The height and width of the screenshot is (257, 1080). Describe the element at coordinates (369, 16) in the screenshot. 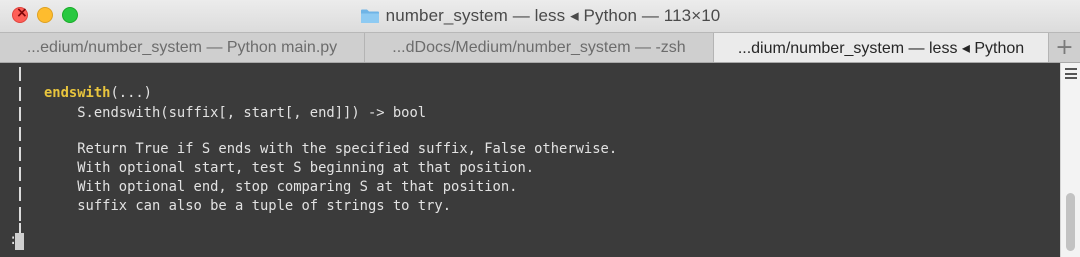

I see `folder-icon` at that location.